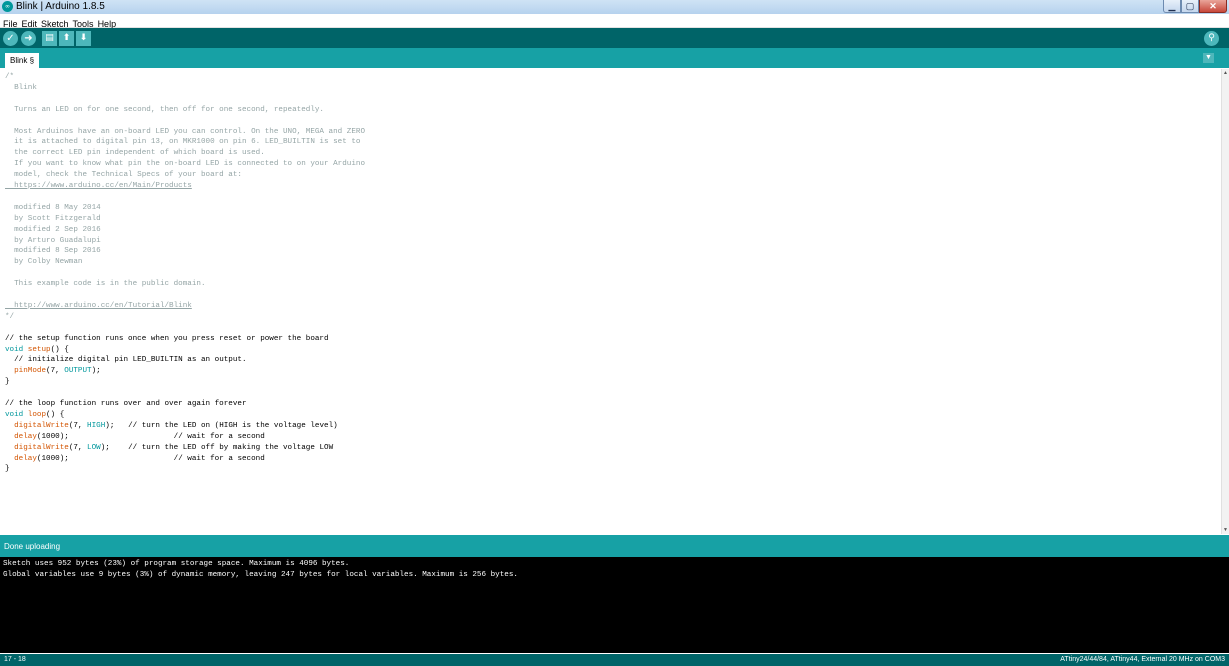 Image resolution: width=1229 pixels, height=666 pixels. I want to click on scroll-up-icon: ▲, so click(1225, 73).